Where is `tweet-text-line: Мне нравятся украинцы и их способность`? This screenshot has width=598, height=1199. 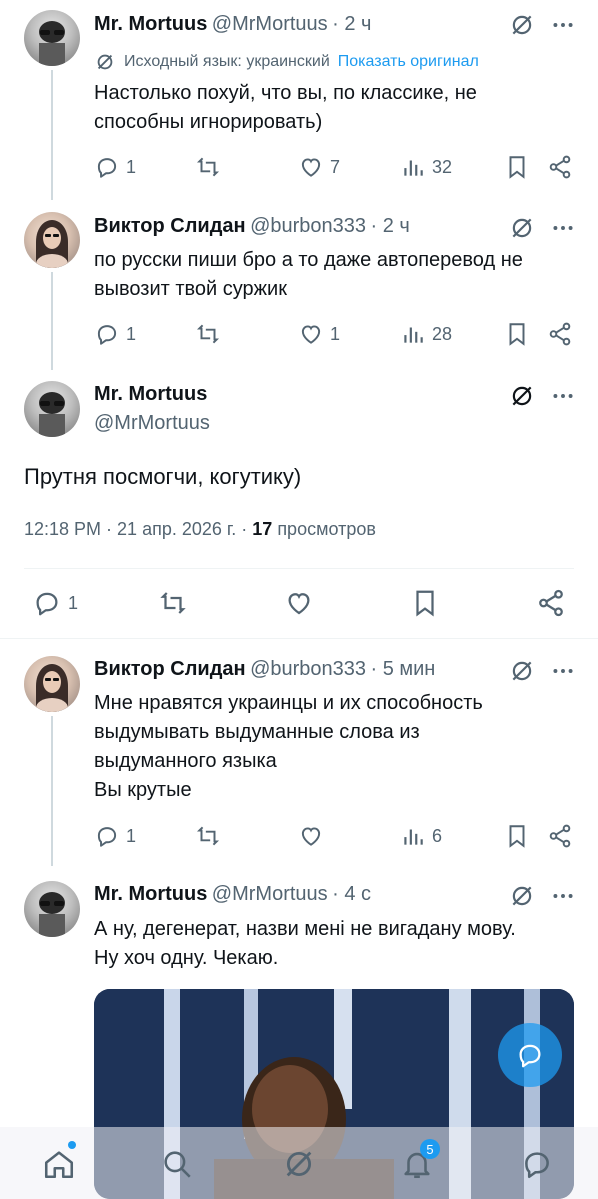
tweet-text-line: Мне нравятся украинцы и их способность is located at coordinates (288, 703).